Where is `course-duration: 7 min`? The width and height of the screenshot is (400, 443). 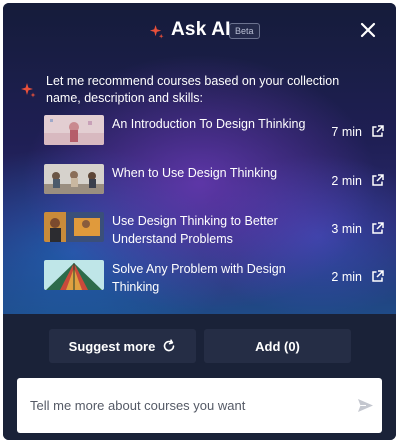
course-duration: 7 min is located at coordinates (346, 132).